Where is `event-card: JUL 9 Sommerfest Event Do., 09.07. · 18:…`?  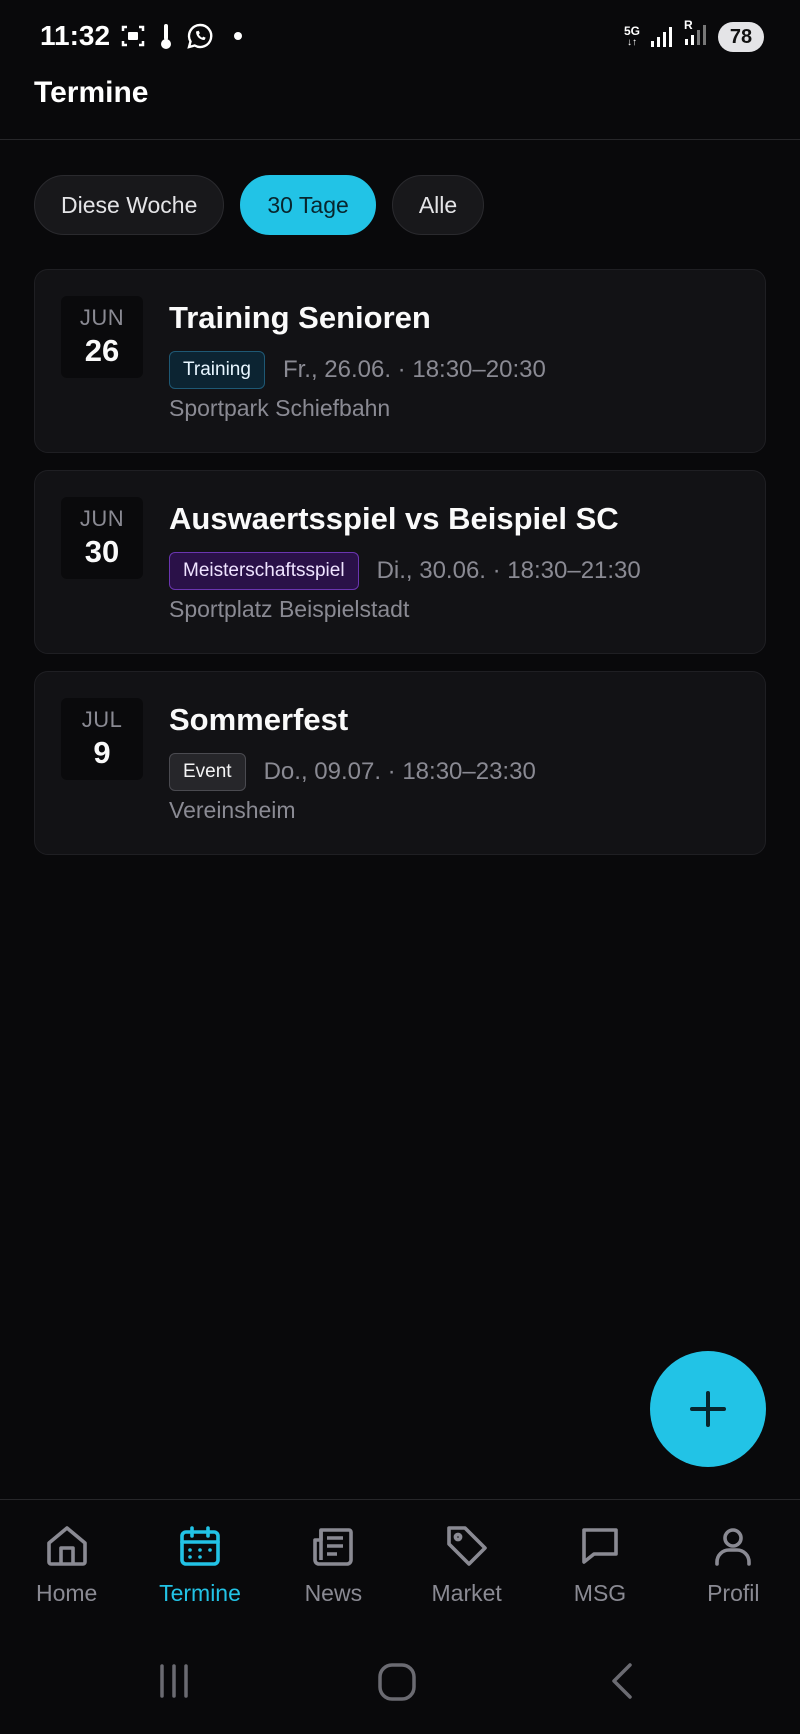
event-card: JUL 9 Sommerfest Event Do., 09.07. · 18:… is located at coordinates (400, 763).